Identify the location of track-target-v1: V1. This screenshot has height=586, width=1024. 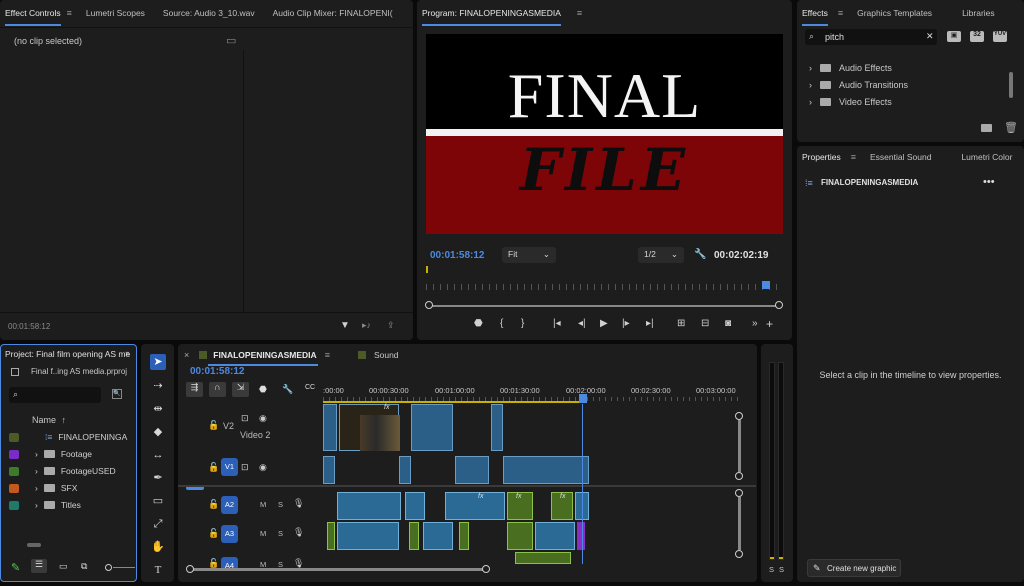
(229, 467).